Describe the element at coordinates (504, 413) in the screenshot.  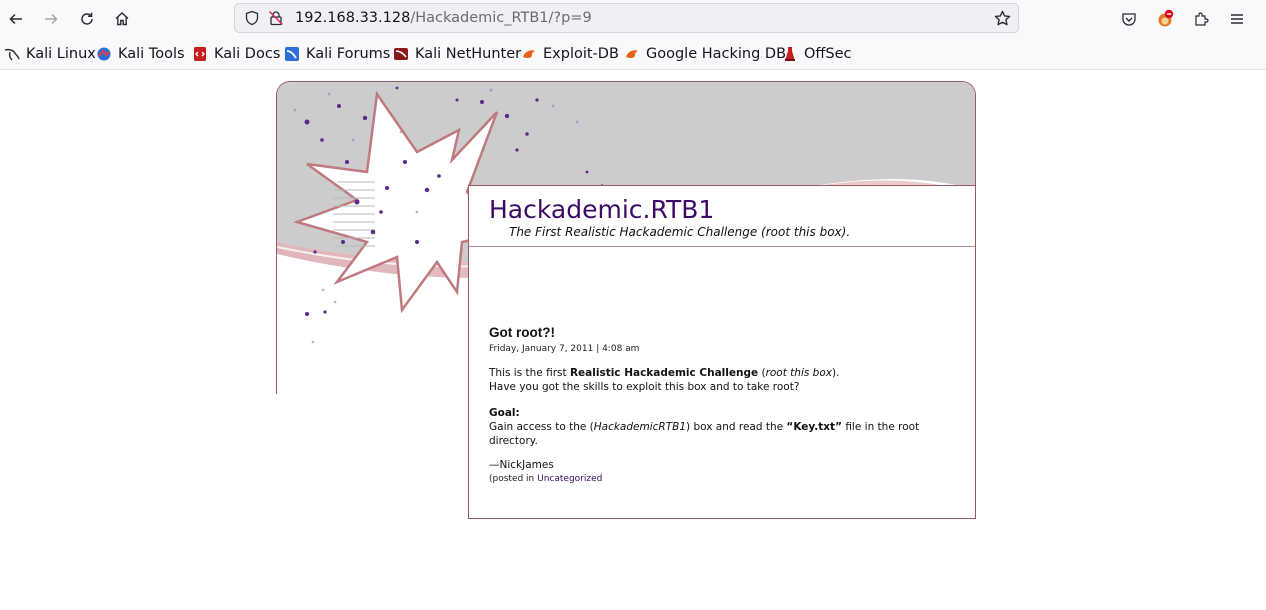
I see `goal-label: Goal:` at that location.